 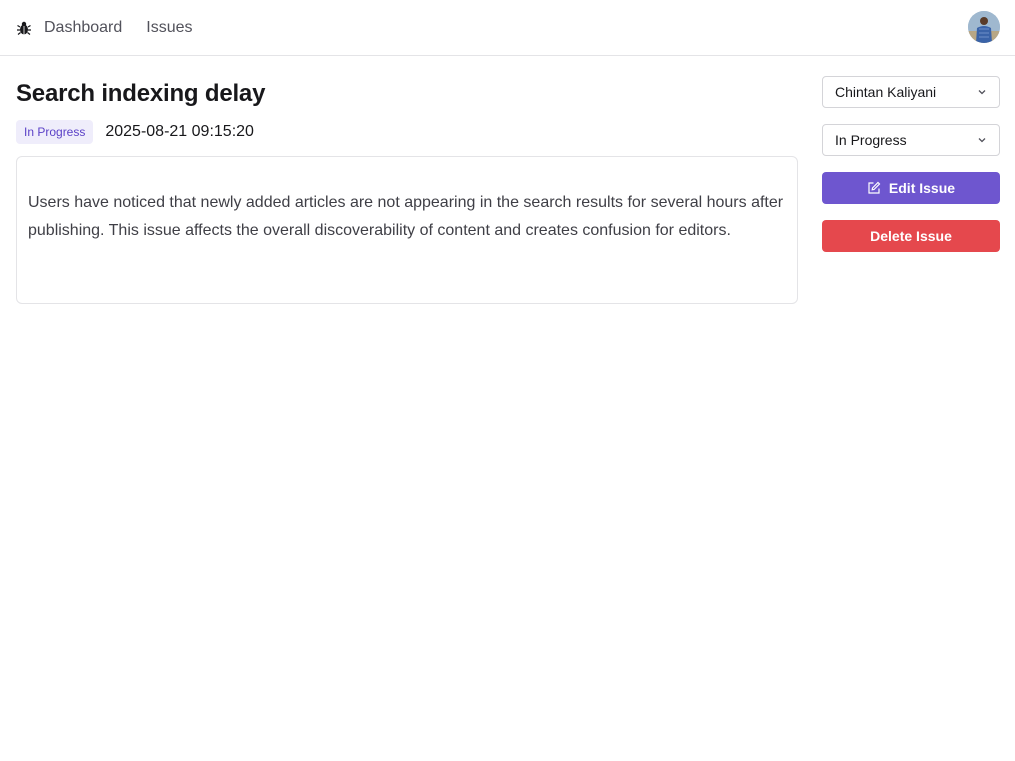 What do you see at coordinates (886, 92) in the screenshot?
I see `assignee-value: Chintan Kaliyani` at bounding box center [886, 92].